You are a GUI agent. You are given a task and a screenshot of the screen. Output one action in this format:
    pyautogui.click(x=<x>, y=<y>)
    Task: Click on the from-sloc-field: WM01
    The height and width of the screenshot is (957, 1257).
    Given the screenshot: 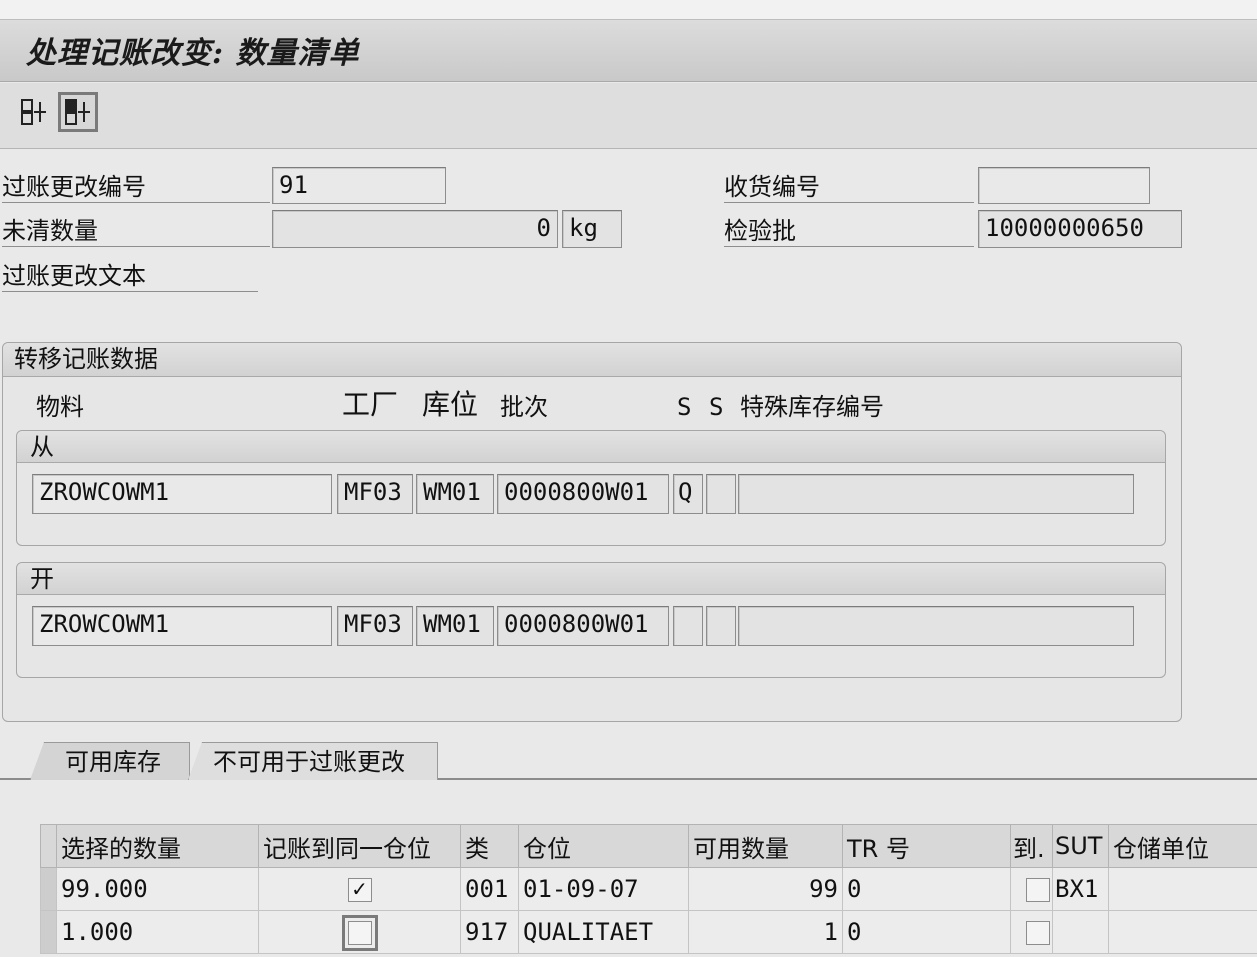 What is the action you would take?
    pyautogui.click(x=455, y=494)
    